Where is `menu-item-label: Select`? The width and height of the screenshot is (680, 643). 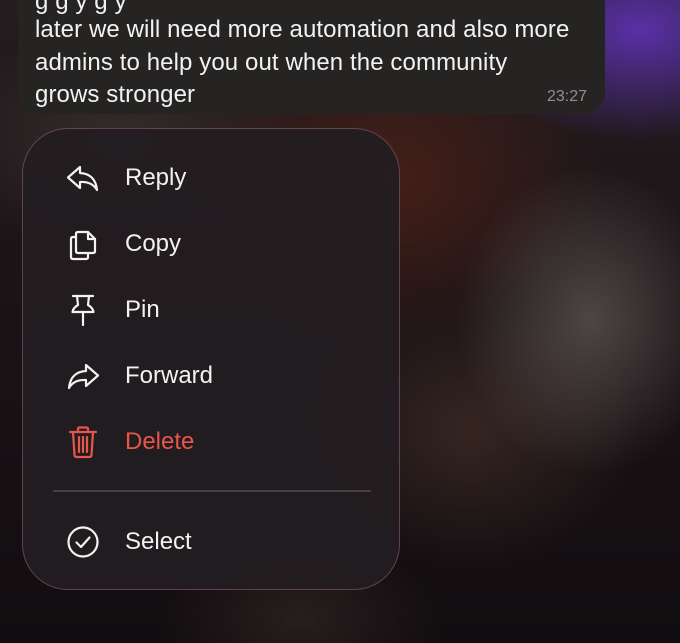 menu-item-label: Select is located at coordinates (158, 541).